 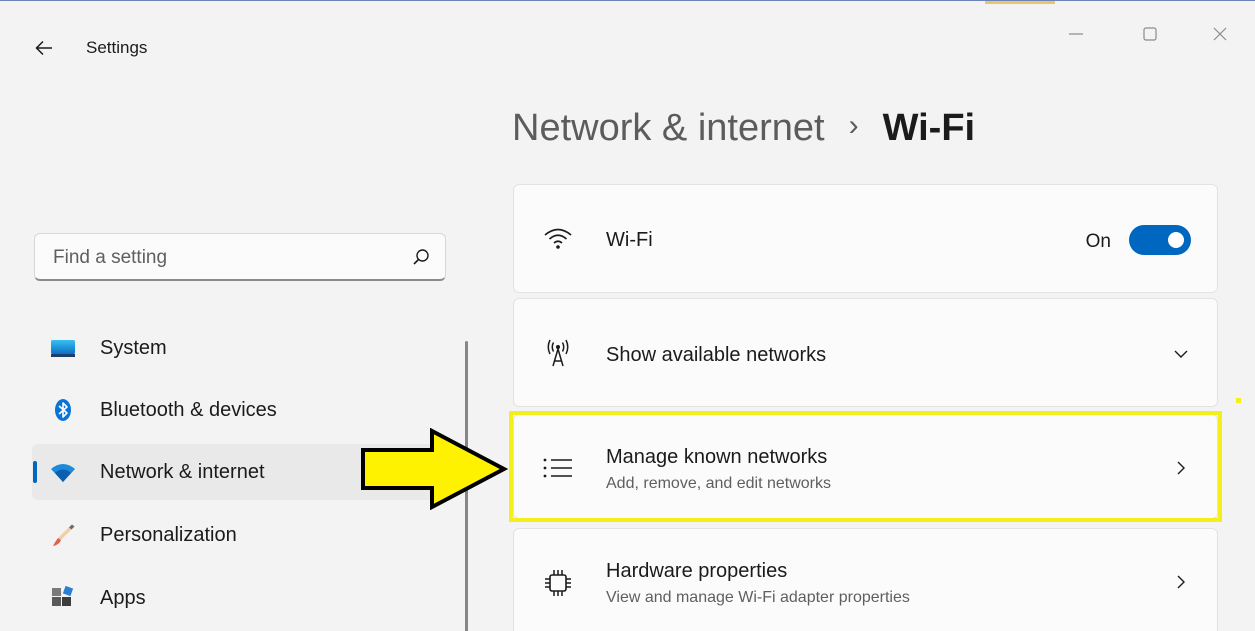 I want to click on app-title: Settings, so click(x=117, y=47).